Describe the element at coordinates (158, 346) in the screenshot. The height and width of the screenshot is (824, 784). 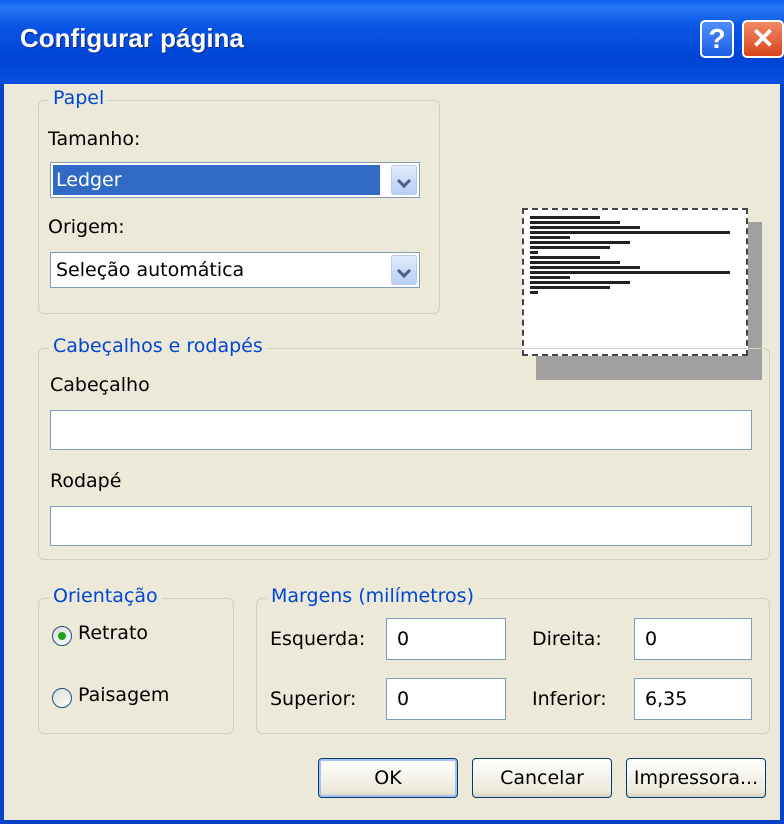
I see `headers-footers-legend: Cabeçalhos e rodapés` at that location.